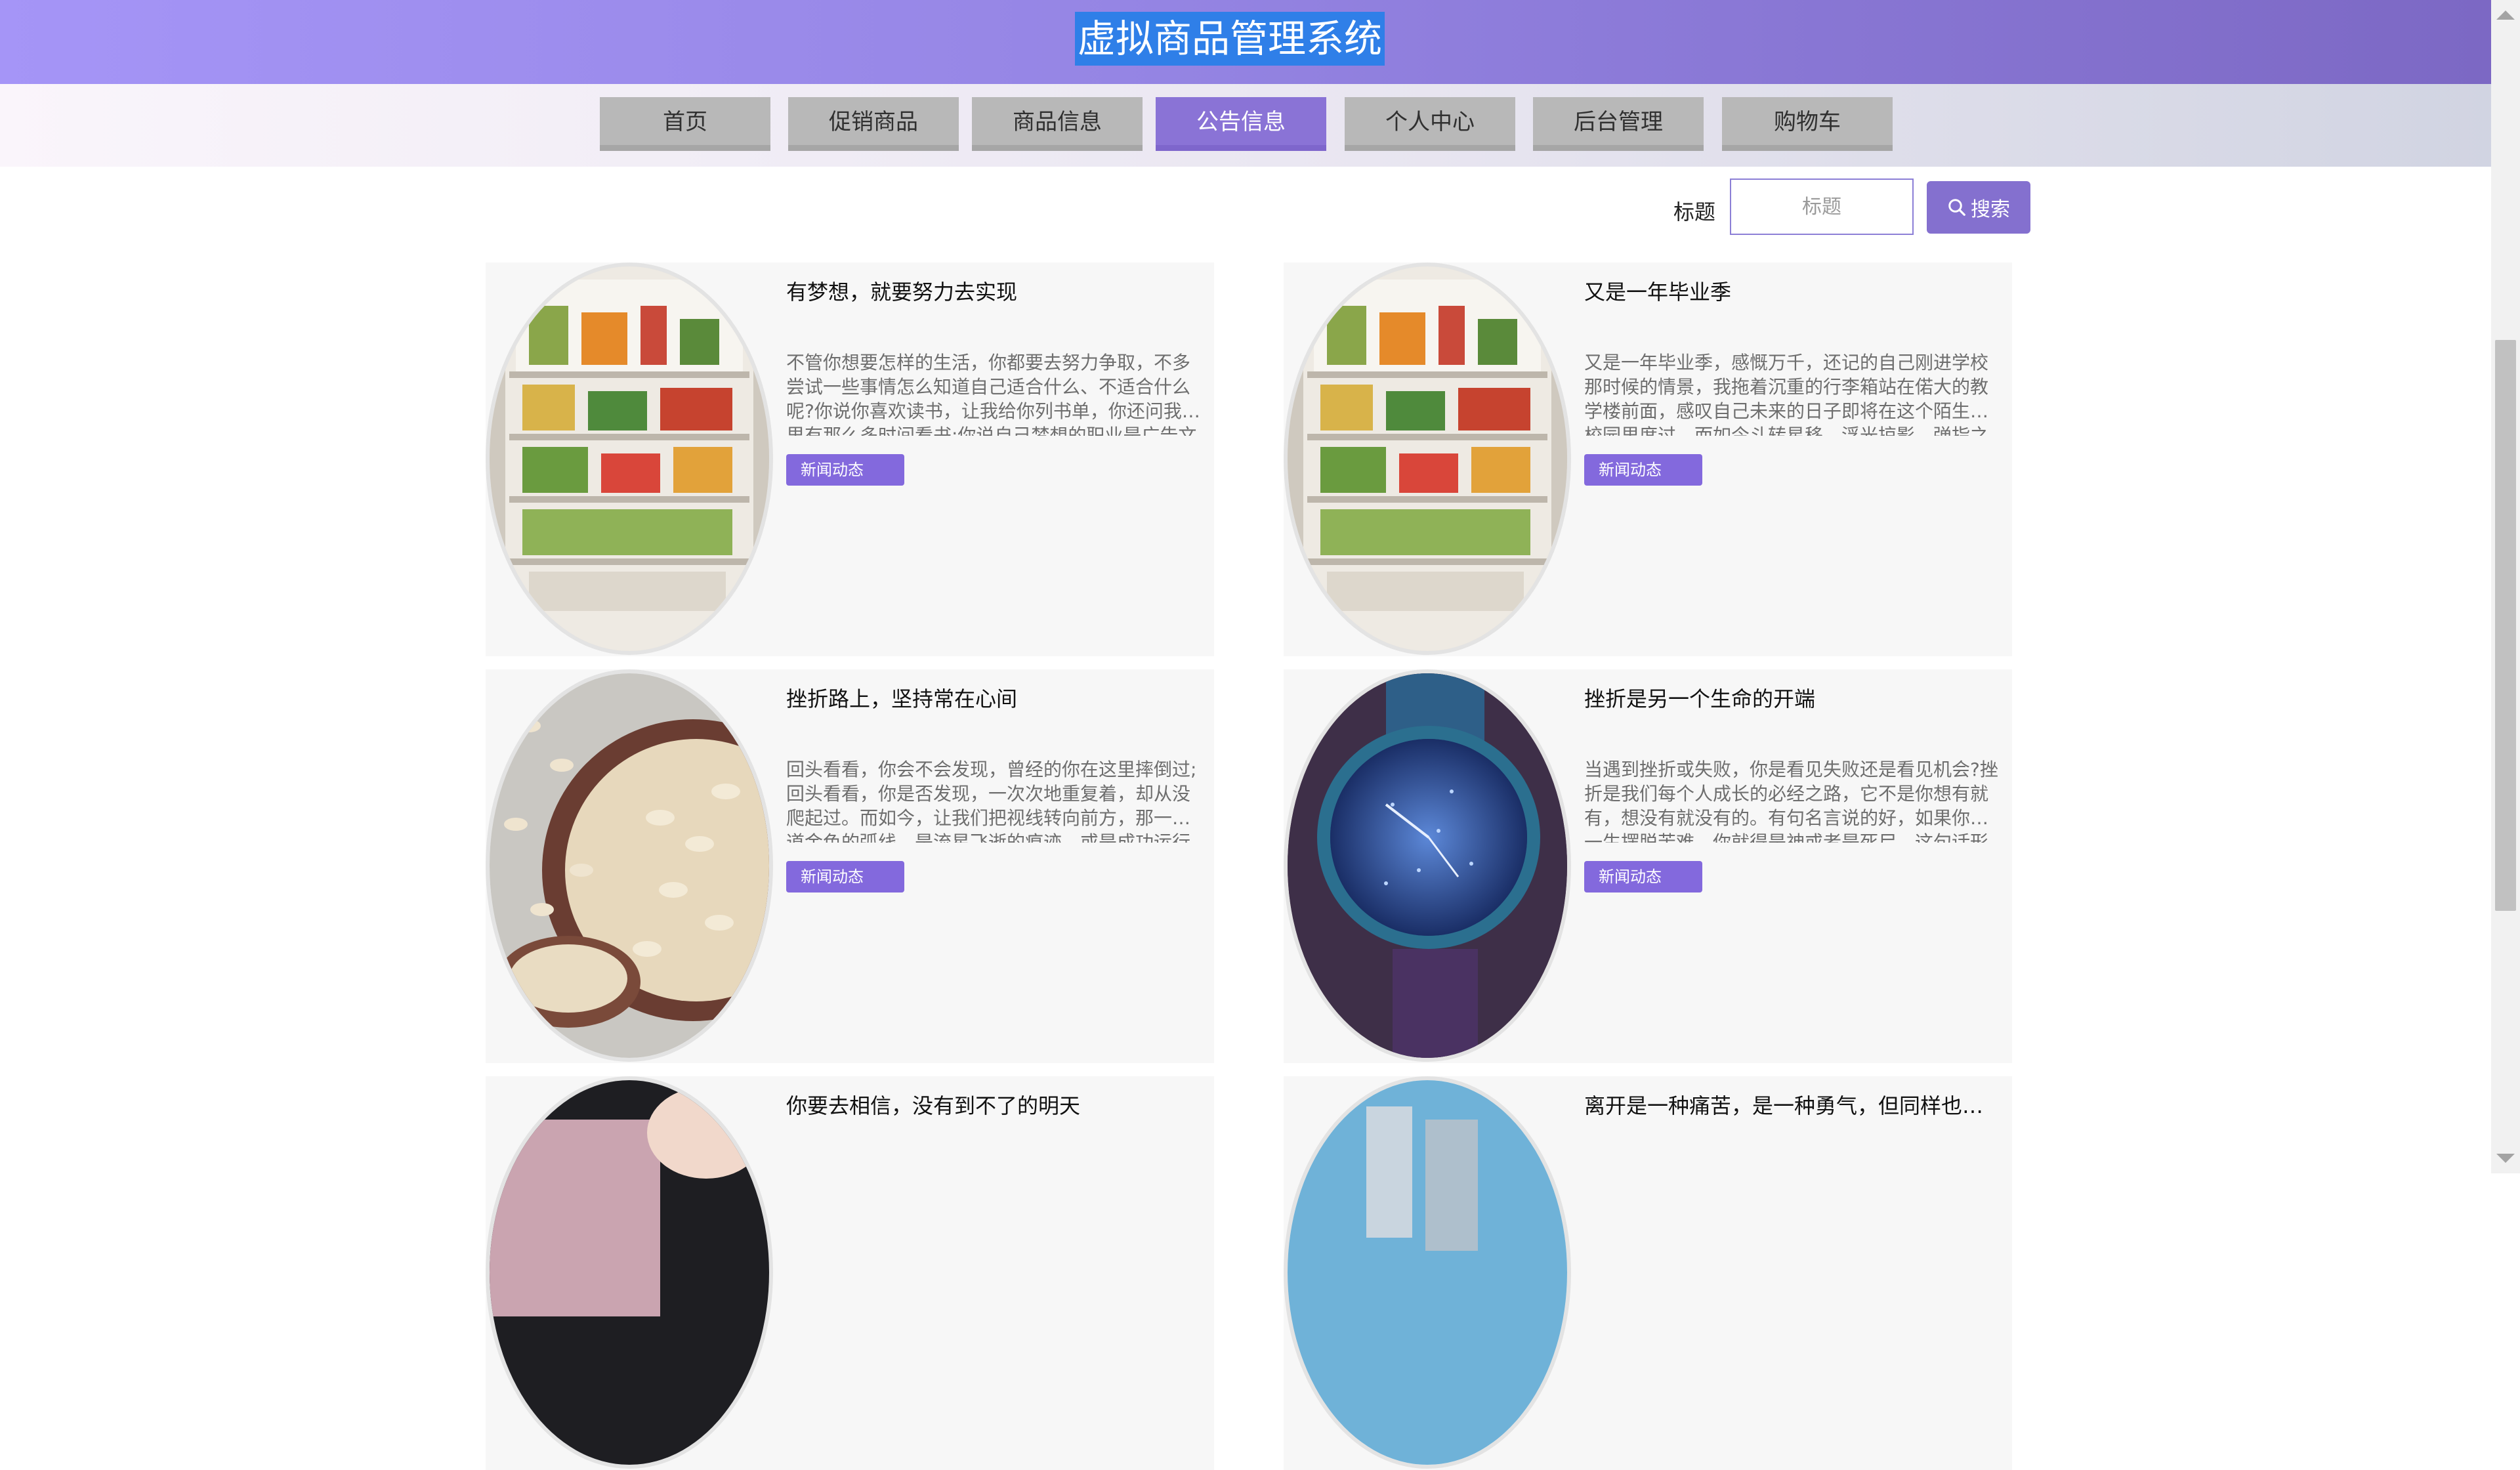 Image resolution: width=2520 pixels, height=1470 pixels. I want to click on news-image-watch, so click(1427, 865).